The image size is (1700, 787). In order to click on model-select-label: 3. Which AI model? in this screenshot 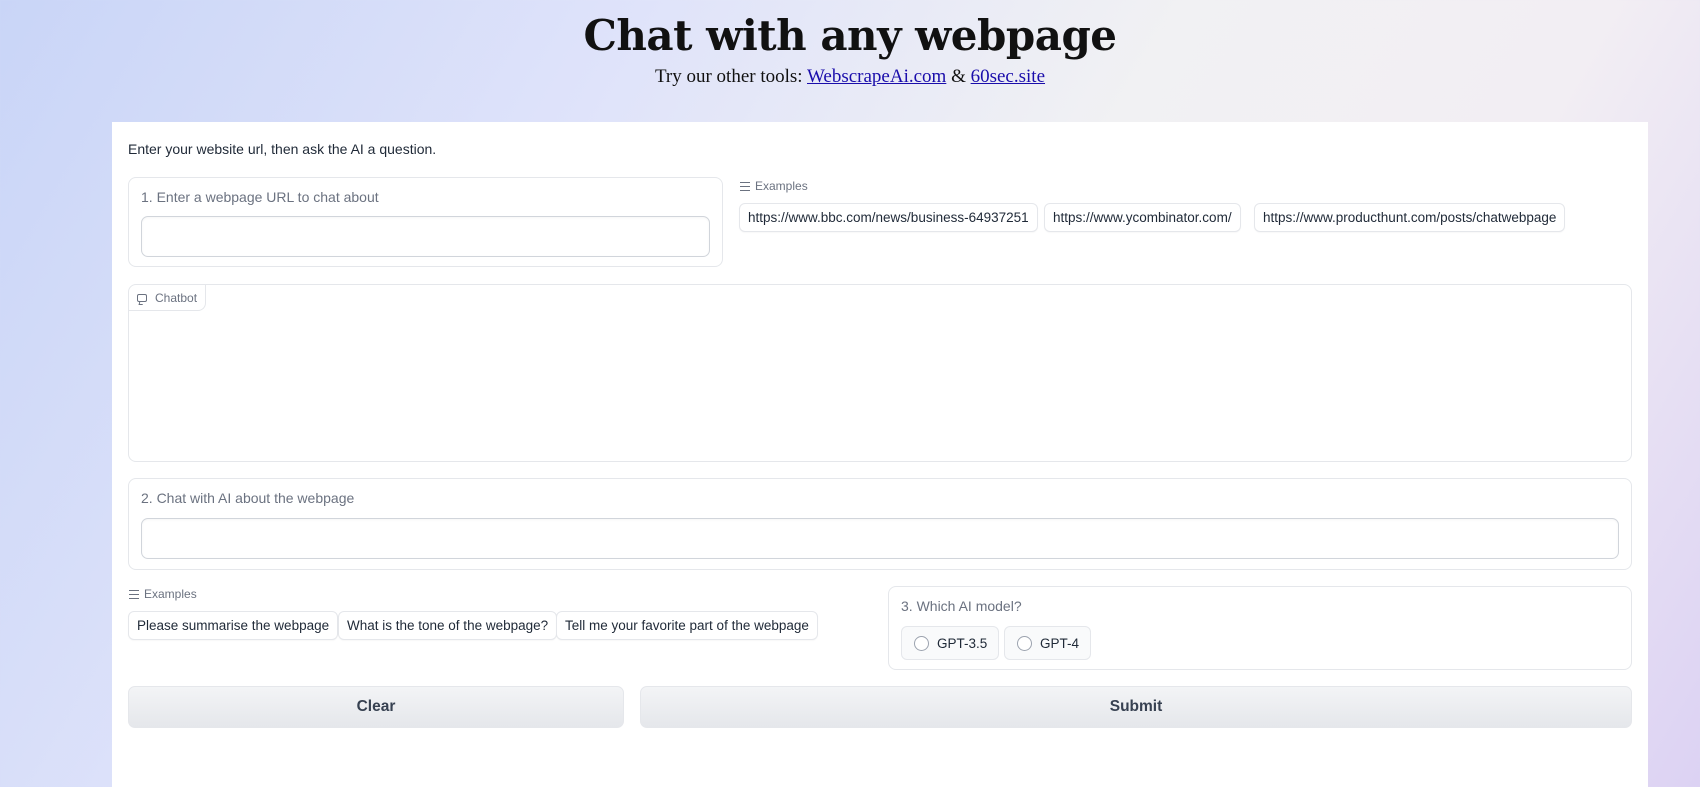, I will do `click(961, 606)`.